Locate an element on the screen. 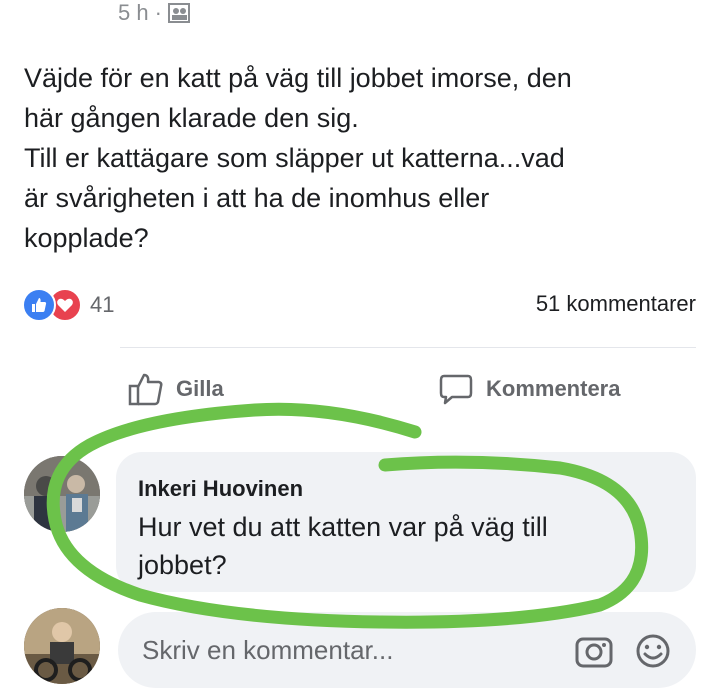  thumbs-up-icon is located at coordinates (145, 389).